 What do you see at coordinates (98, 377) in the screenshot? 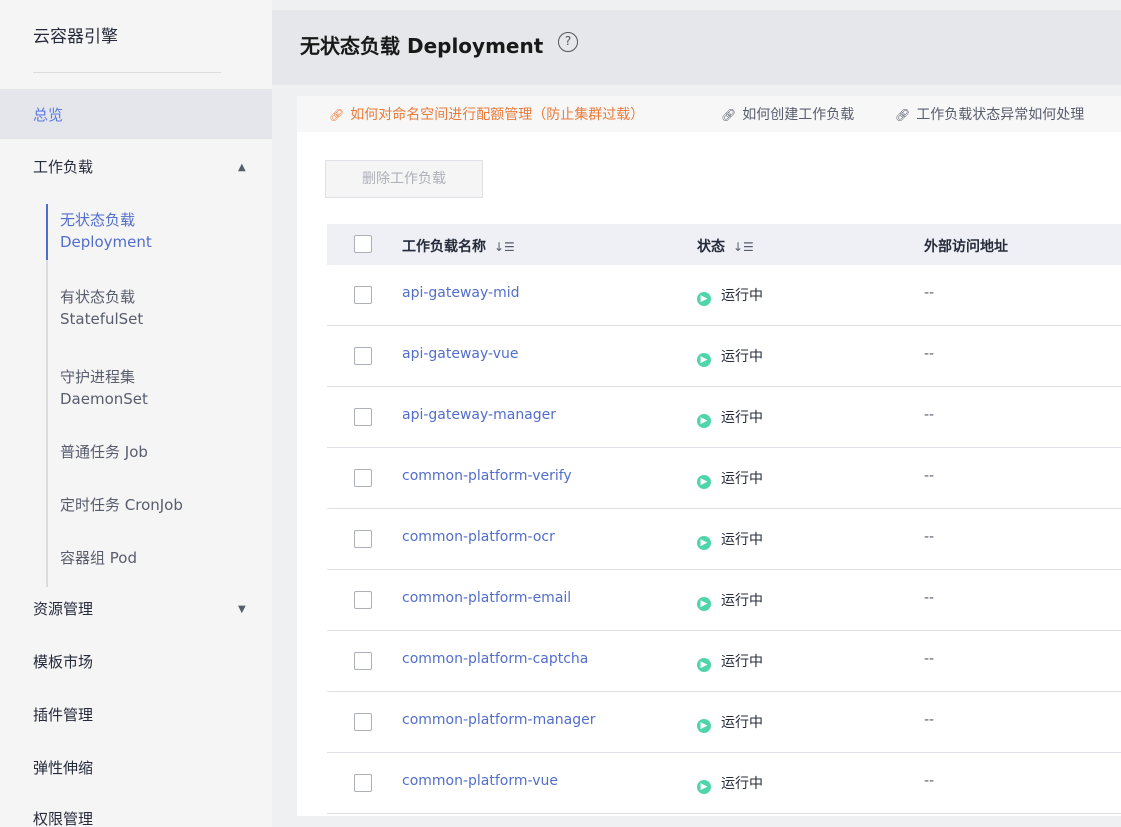
I see `nav-daemonset-cn: 守护进程集` at bounding box center [98, 377].